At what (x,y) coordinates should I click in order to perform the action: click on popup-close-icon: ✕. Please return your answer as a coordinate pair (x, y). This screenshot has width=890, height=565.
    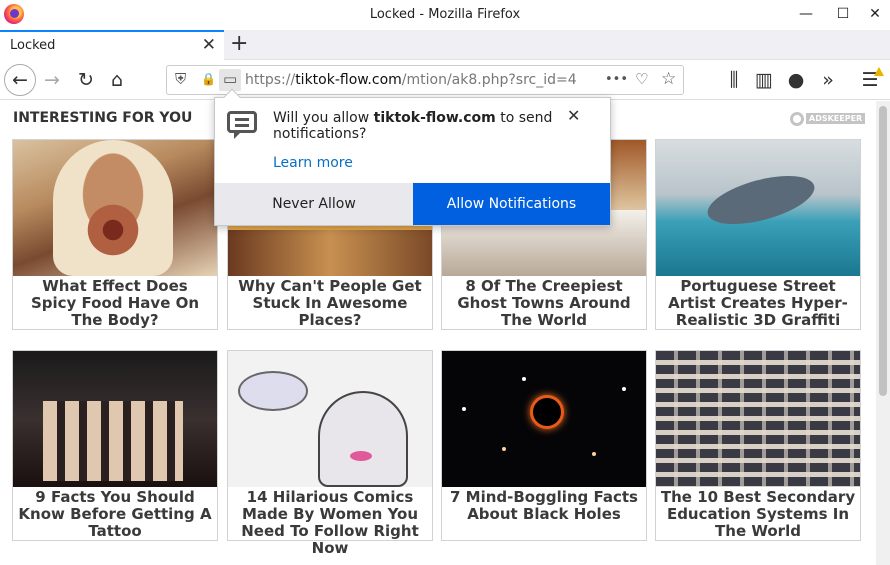
    Looking at the image, I should click on (573, 115).